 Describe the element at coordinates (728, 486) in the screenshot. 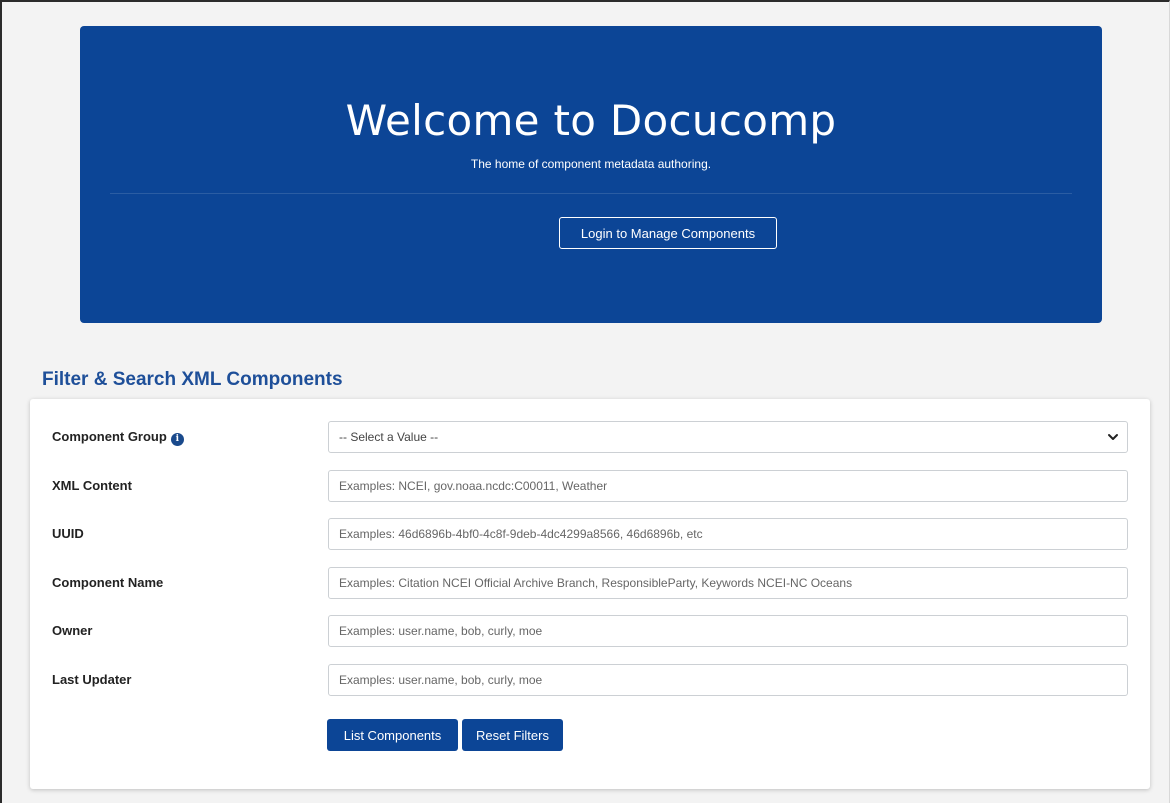

I see `xml-content-input` at that location.